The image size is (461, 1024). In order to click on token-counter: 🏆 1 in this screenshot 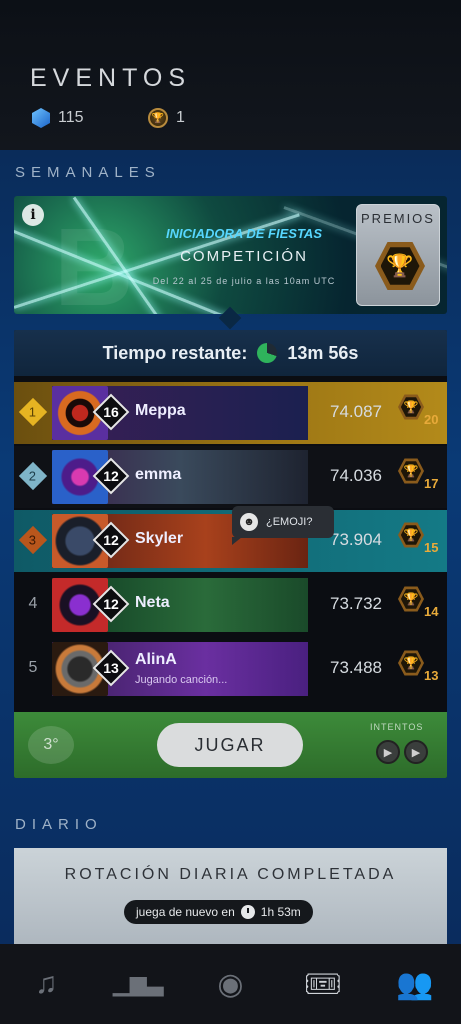, I will do `click(166, 118)`.